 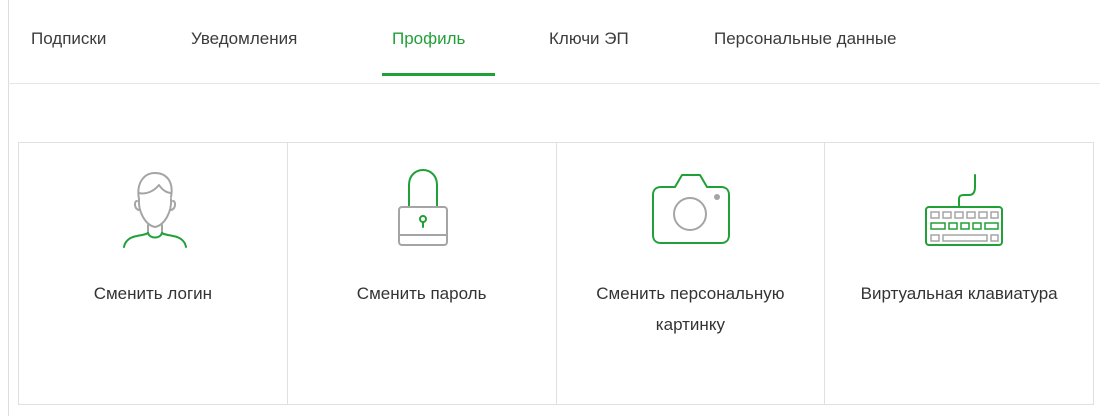 I want to click on change-password-label: Сменить пароль, so click(x=421, y=293).